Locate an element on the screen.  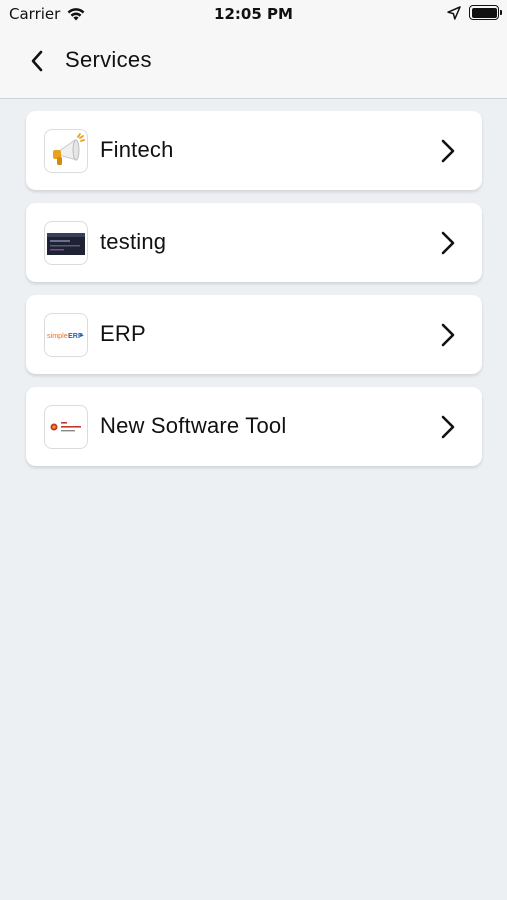
service-label: Fintech is located at coordinates (137, 149).